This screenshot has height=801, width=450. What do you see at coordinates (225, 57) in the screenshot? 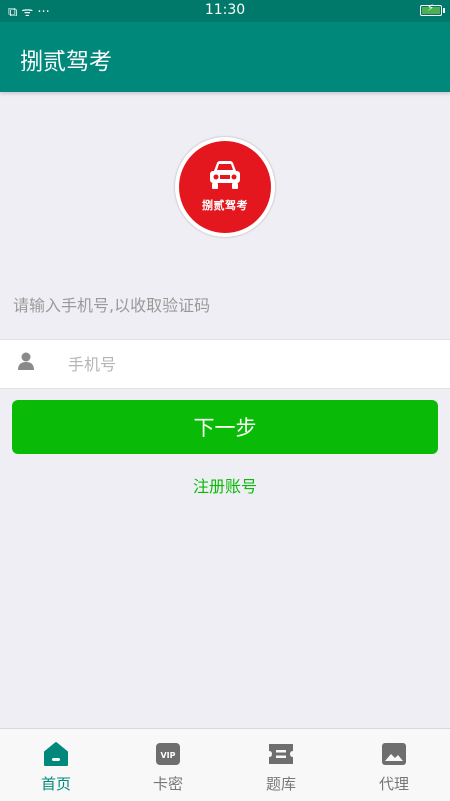
I see `app-bar: 捌贰驾考` at bounding box center [225, 57].